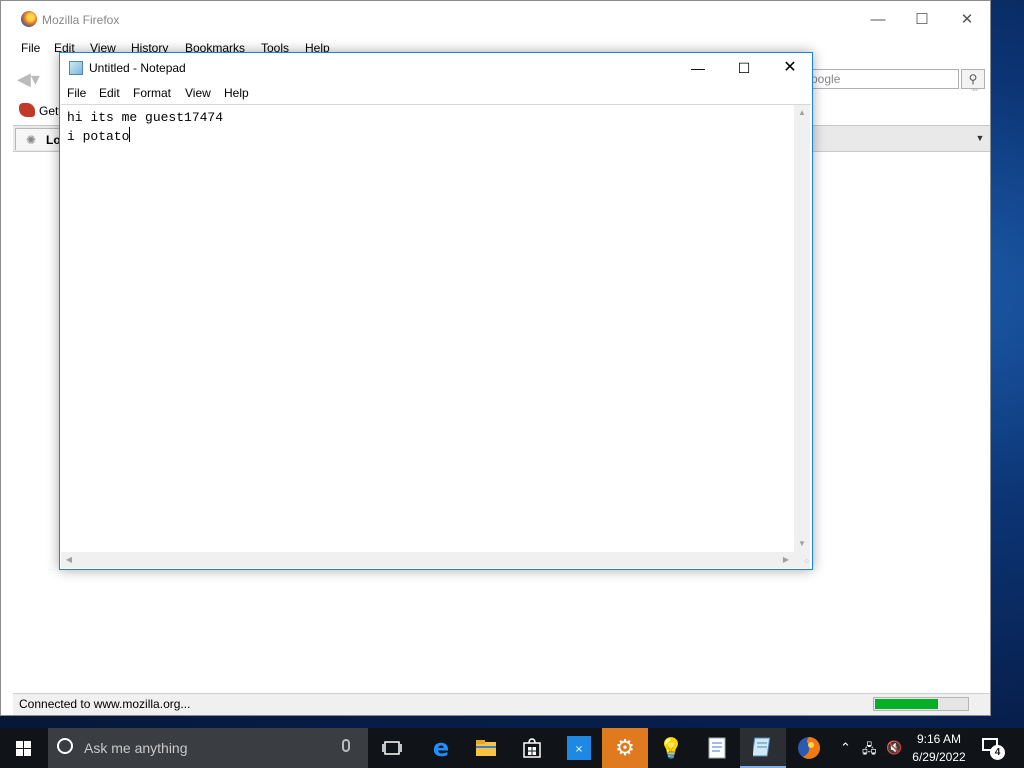 The width and height of the screenshot is (1024, 768). Describe the element at coordinates (744, 68) in the screenshot. I see `notepad-maximize-button: ☐` at that location.